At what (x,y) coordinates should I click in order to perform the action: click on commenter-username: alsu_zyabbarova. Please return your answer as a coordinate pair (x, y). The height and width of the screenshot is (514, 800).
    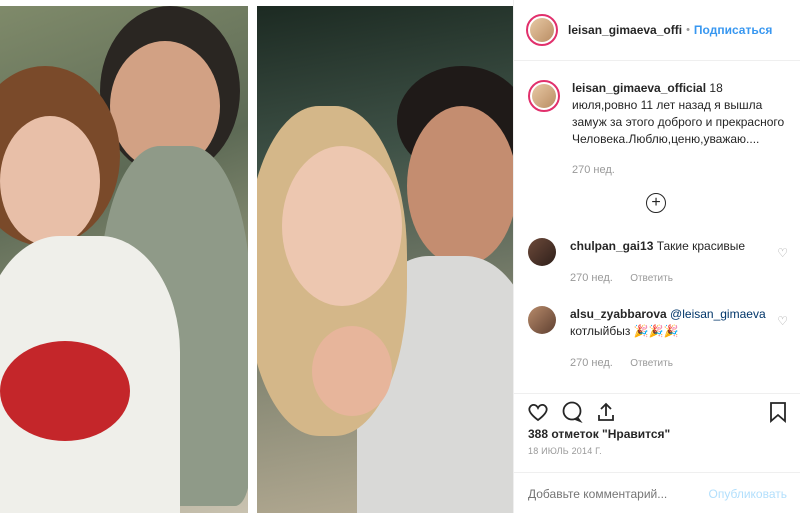
    Looking at the image, I should click on (618, 314).